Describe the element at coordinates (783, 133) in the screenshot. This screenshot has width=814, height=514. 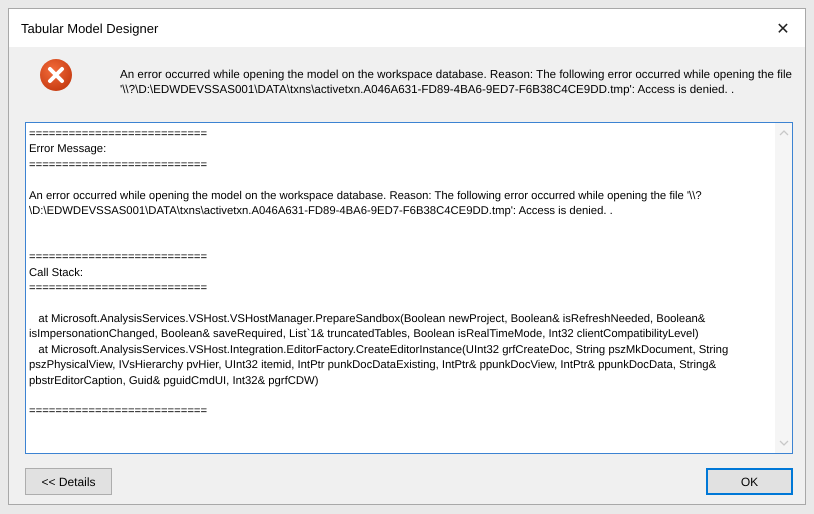
I see `scroll-up-icon` at that location.